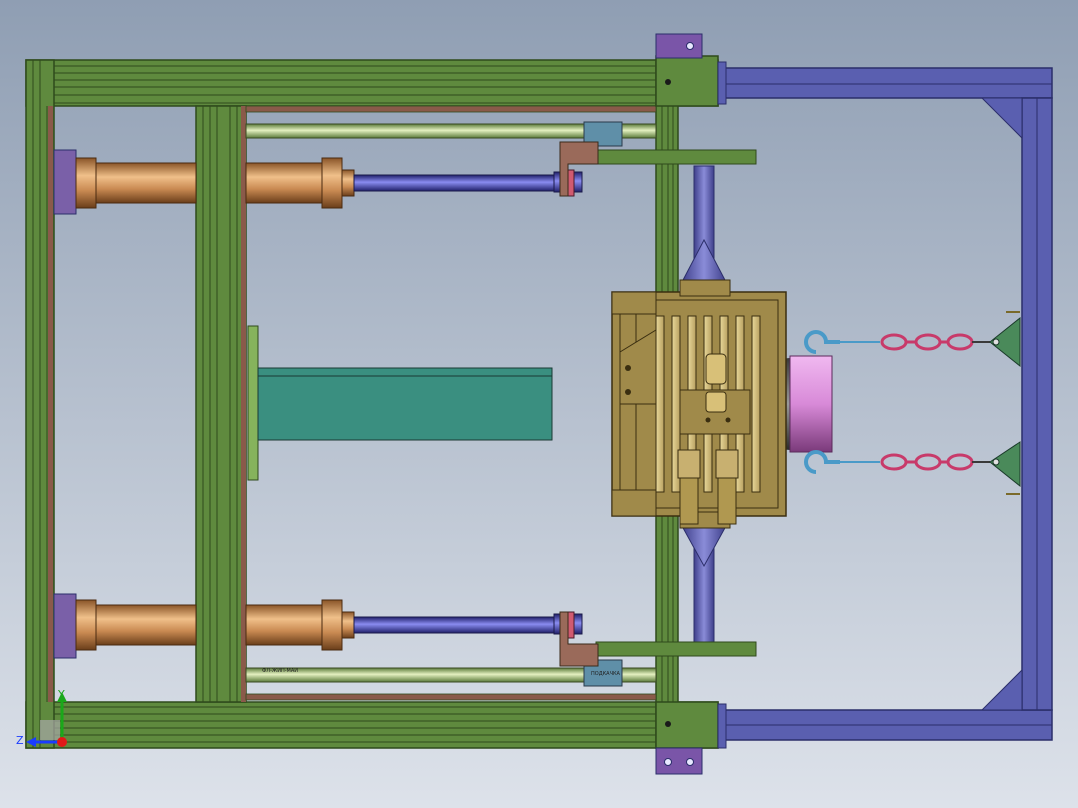 This screenshot has width=1078, height=808. Describe the element at coordinates (885, 83) in the screenshot. I see `purple-frame-top-beam` at that location.